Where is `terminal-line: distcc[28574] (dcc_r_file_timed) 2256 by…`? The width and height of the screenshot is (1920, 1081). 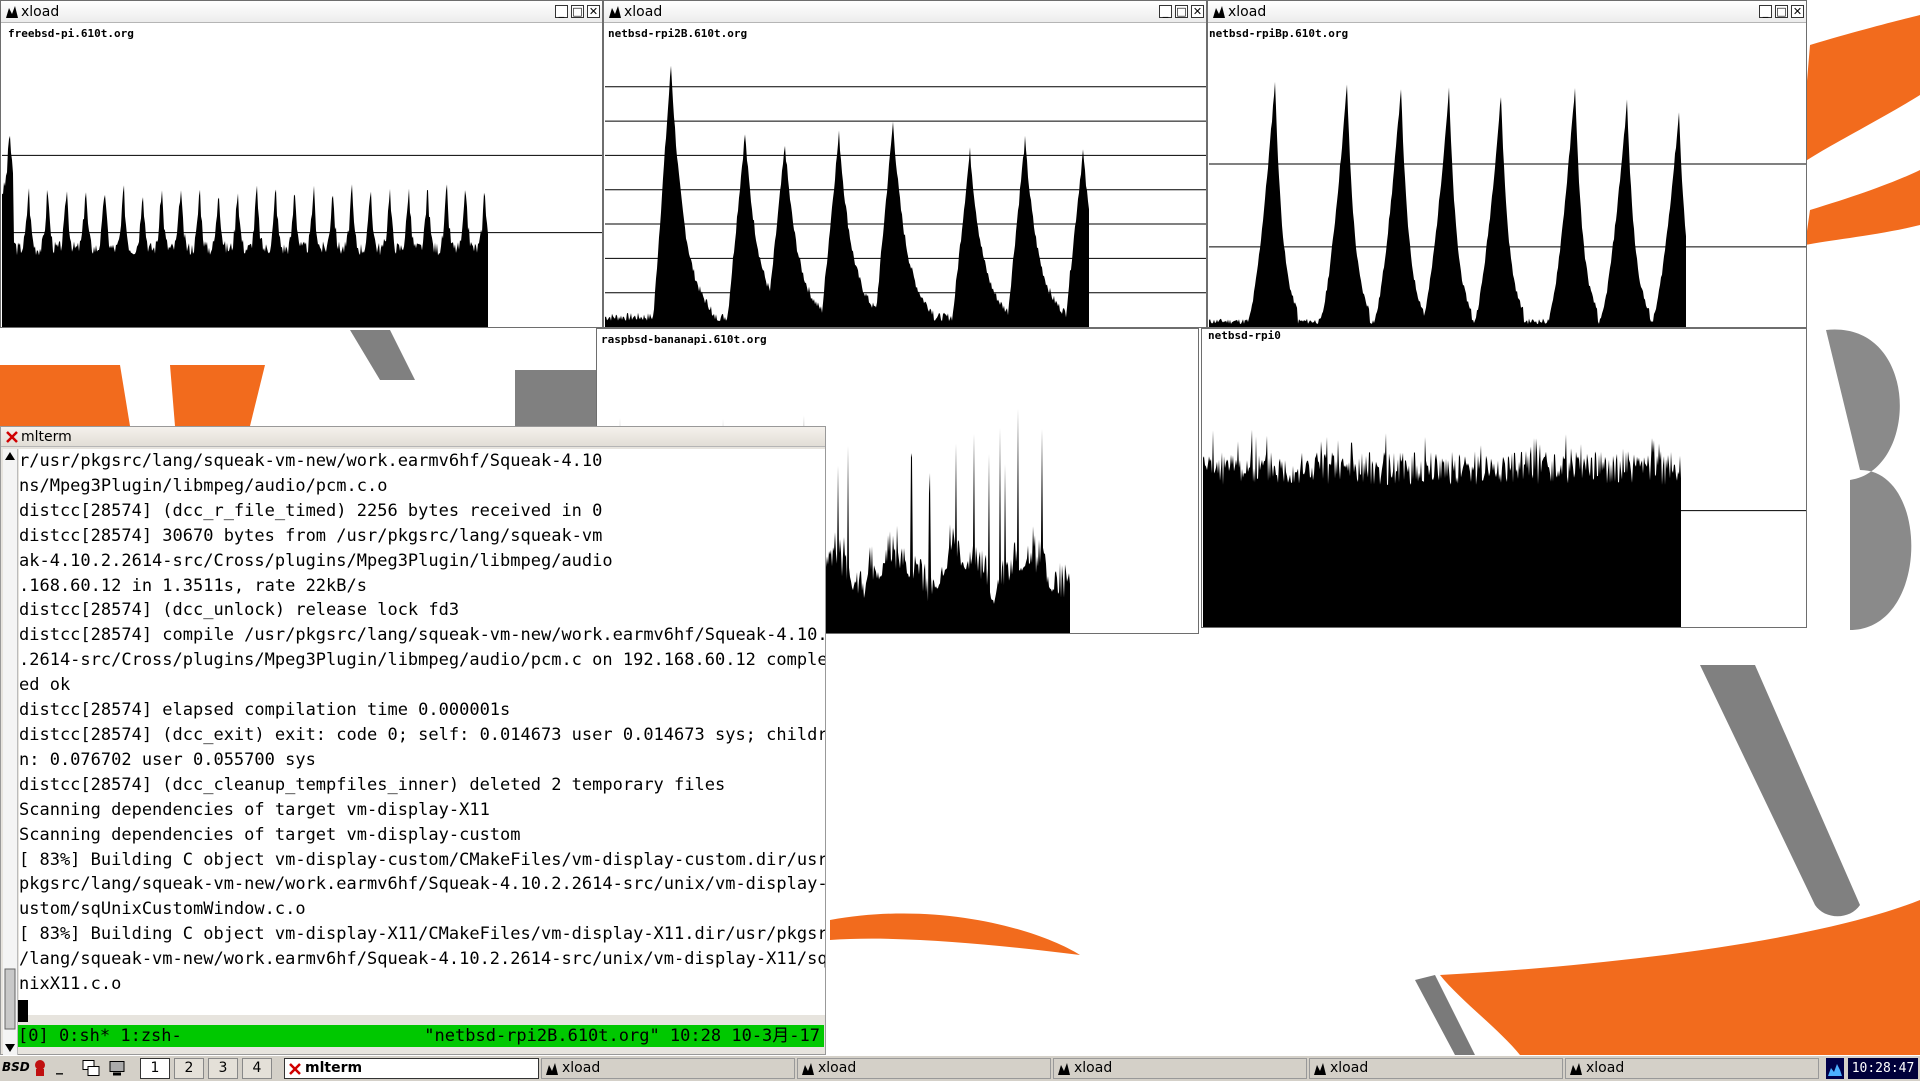
terminal-line: distcc[28574] (dcc_r_file_timed) 2256 by… is located at coordinates (311, 510).